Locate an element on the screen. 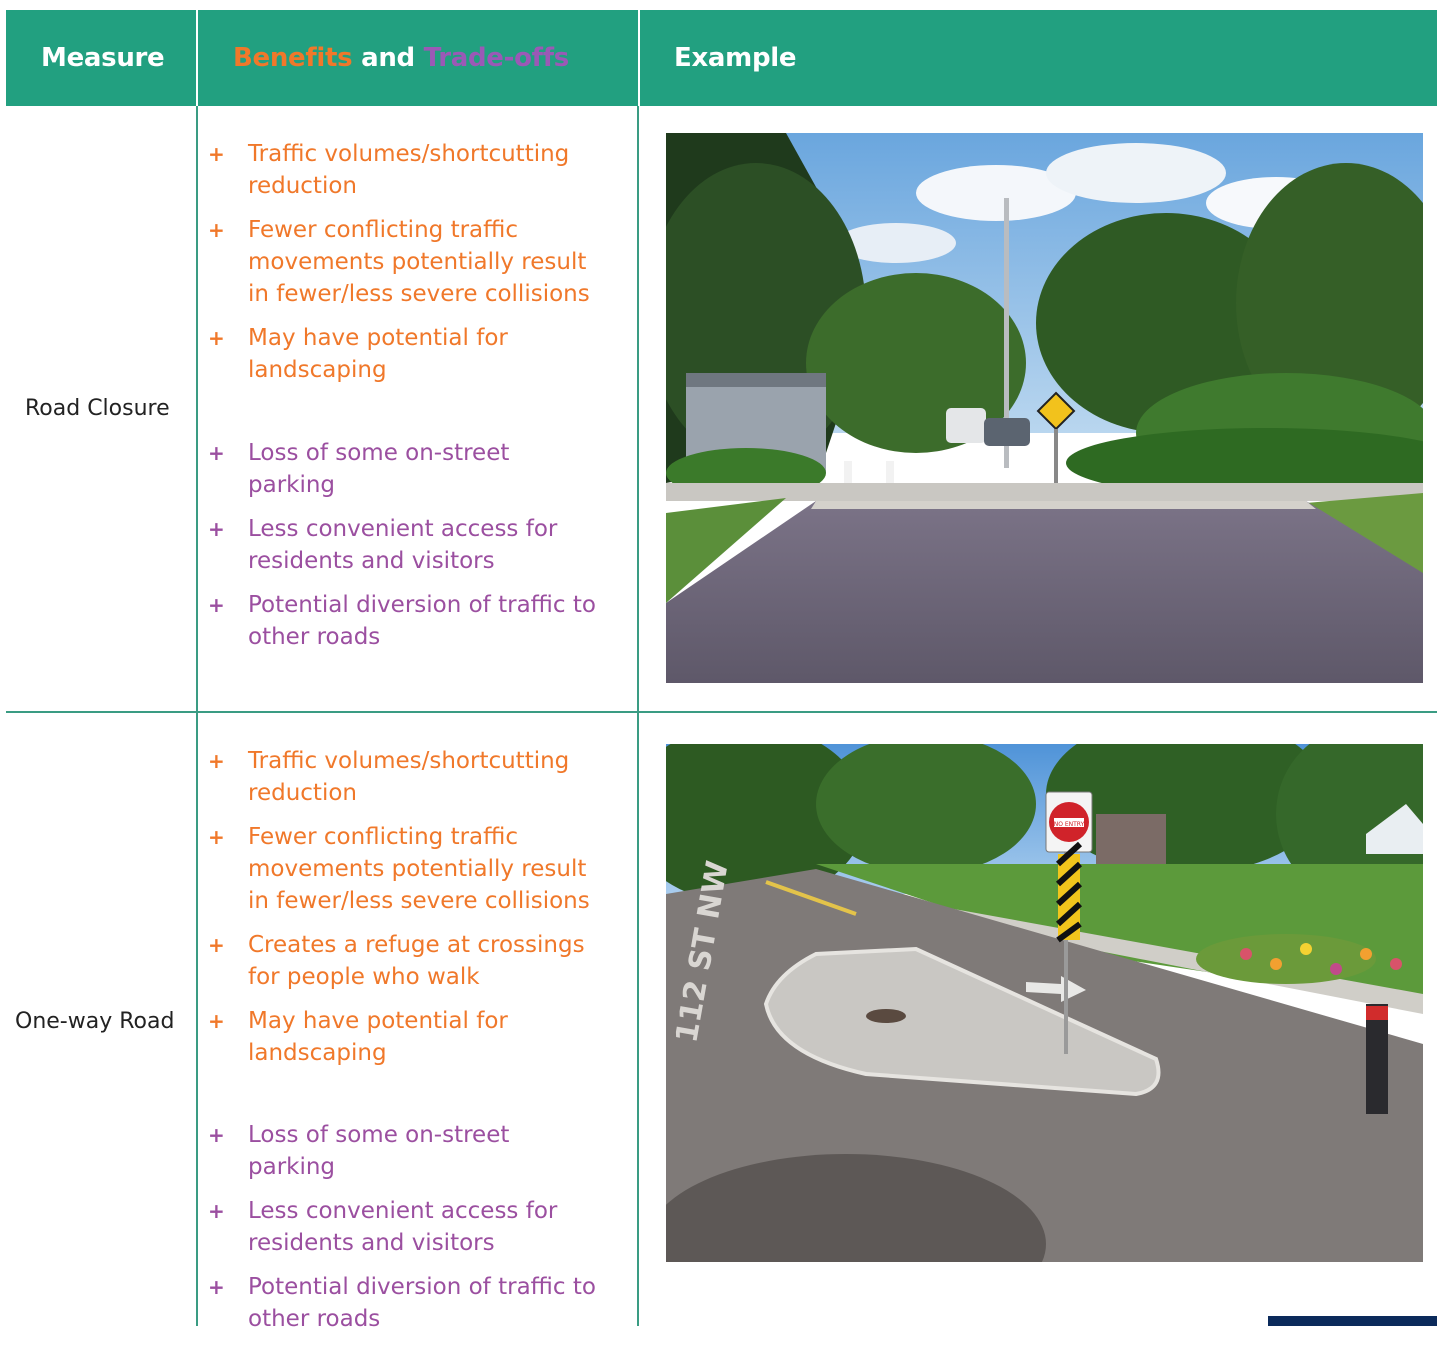 The height and width of the screenshot is (1347, 1437). row-divider is located at coordinates (721, 712).